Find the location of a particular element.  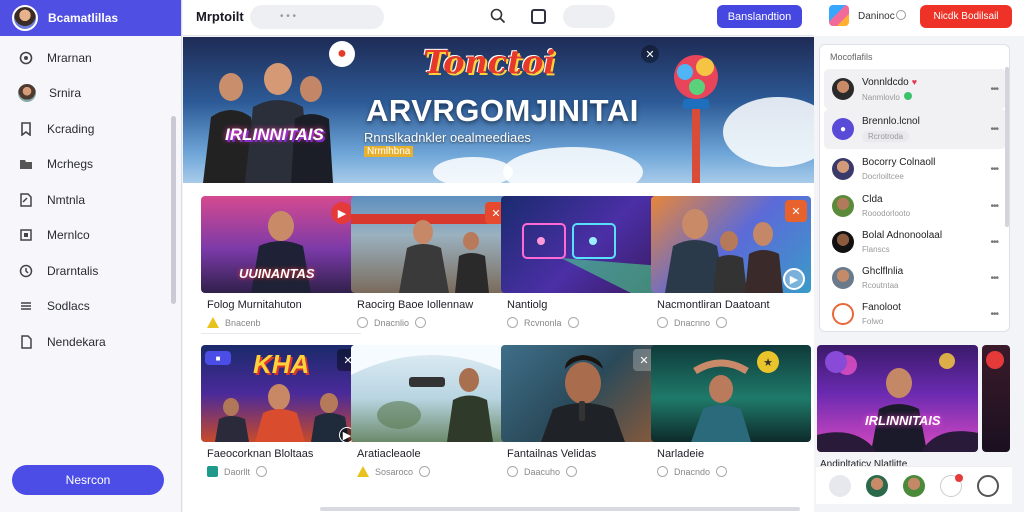

card-meta: Dnacnlio is located at coordinates (431, 322).